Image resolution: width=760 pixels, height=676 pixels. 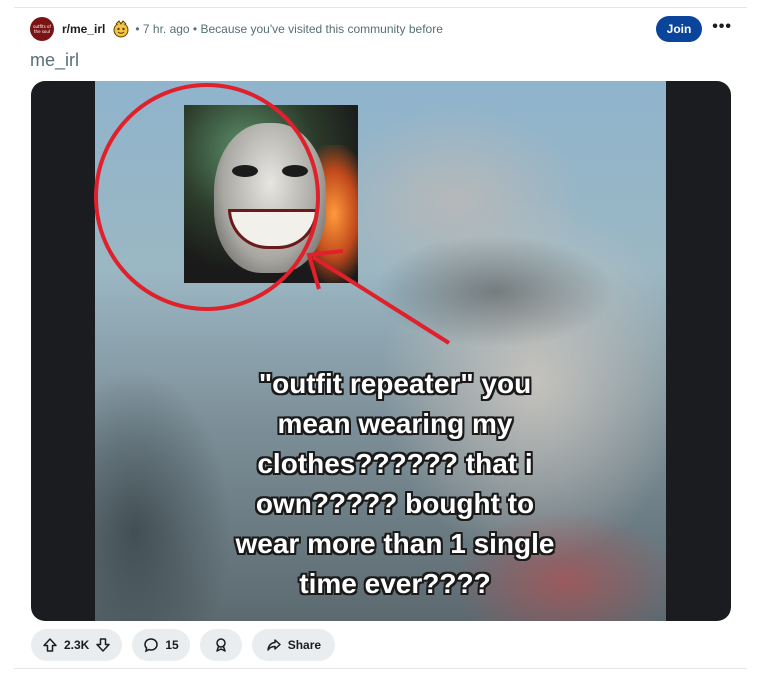 I want to click on downvote-icon, so click(x=103, y=645).